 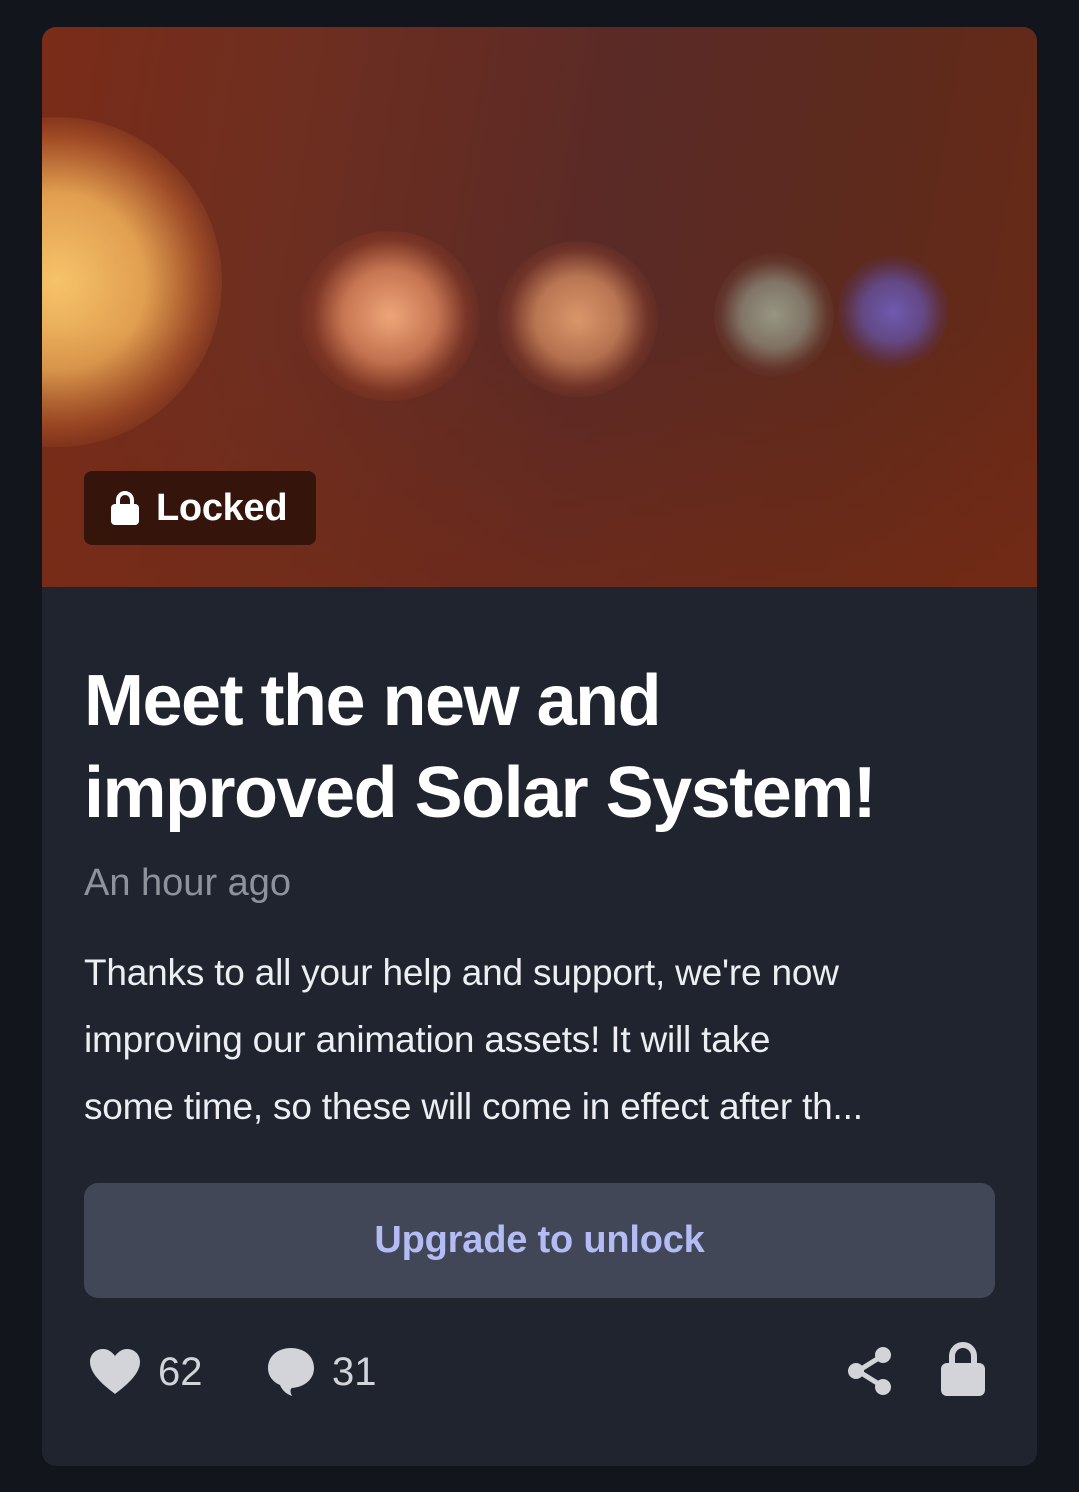 What do you see at coordinates (539, 1240) in the screenshot?
I see `upgrade-to-unlock-button: Upgrade to unlock` at bounding box center [539, 1240].